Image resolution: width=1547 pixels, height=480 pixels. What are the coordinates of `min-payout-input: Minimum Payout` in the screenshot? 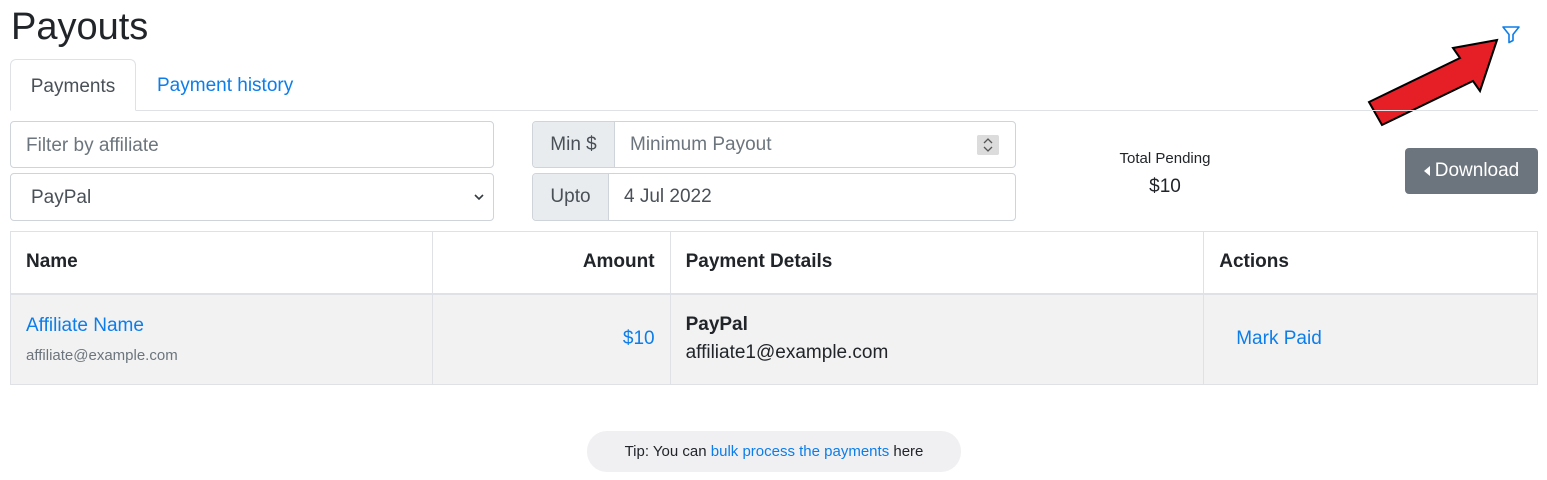 It's located at (815, 144).